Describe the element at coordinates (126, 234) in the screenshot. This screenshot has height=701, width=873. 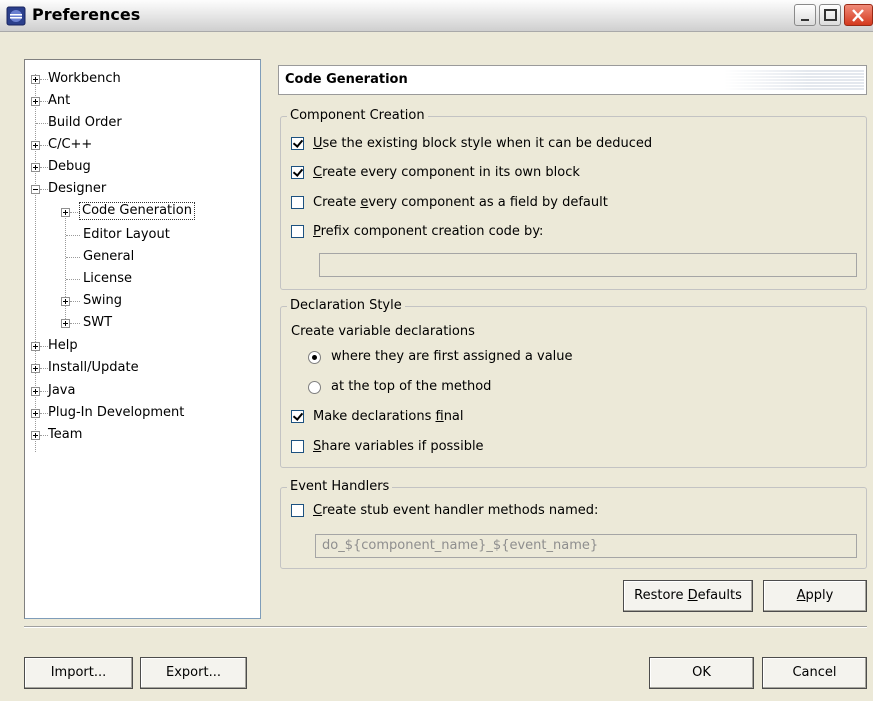
I see `tree-item-label: Editor Layout` at that location.